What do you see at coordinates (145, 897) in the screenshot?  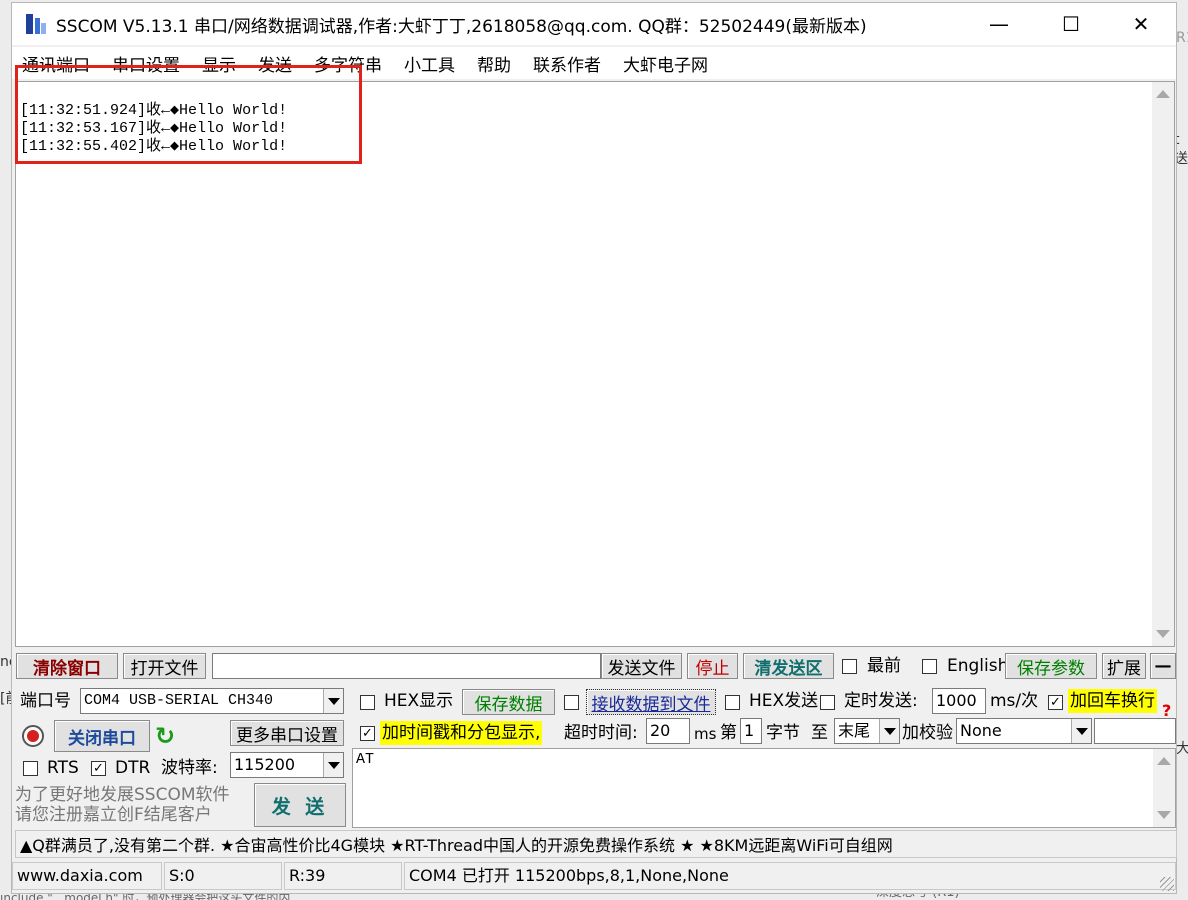 I see `background-text-bottom-code: include "...model.h" 时，预处理器会把这头文件的内` at bounding box center [145, 897].